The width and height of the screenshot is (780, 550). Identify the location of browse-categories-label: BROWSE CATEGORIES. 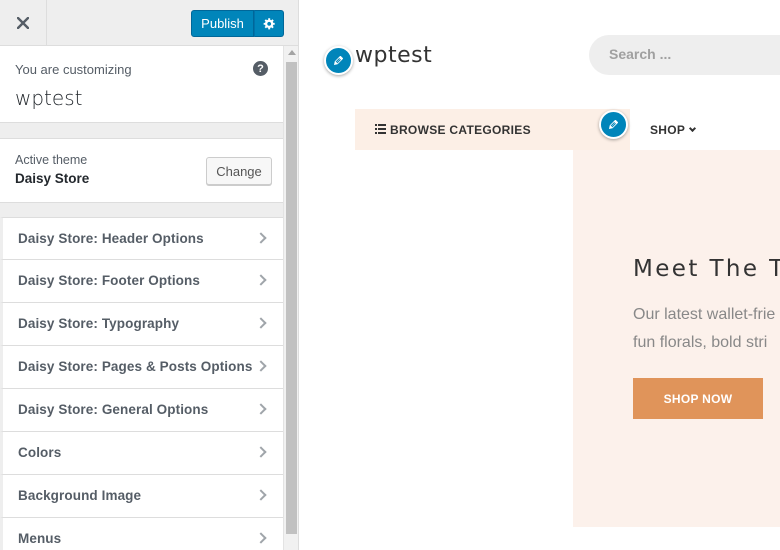
(460, 130).